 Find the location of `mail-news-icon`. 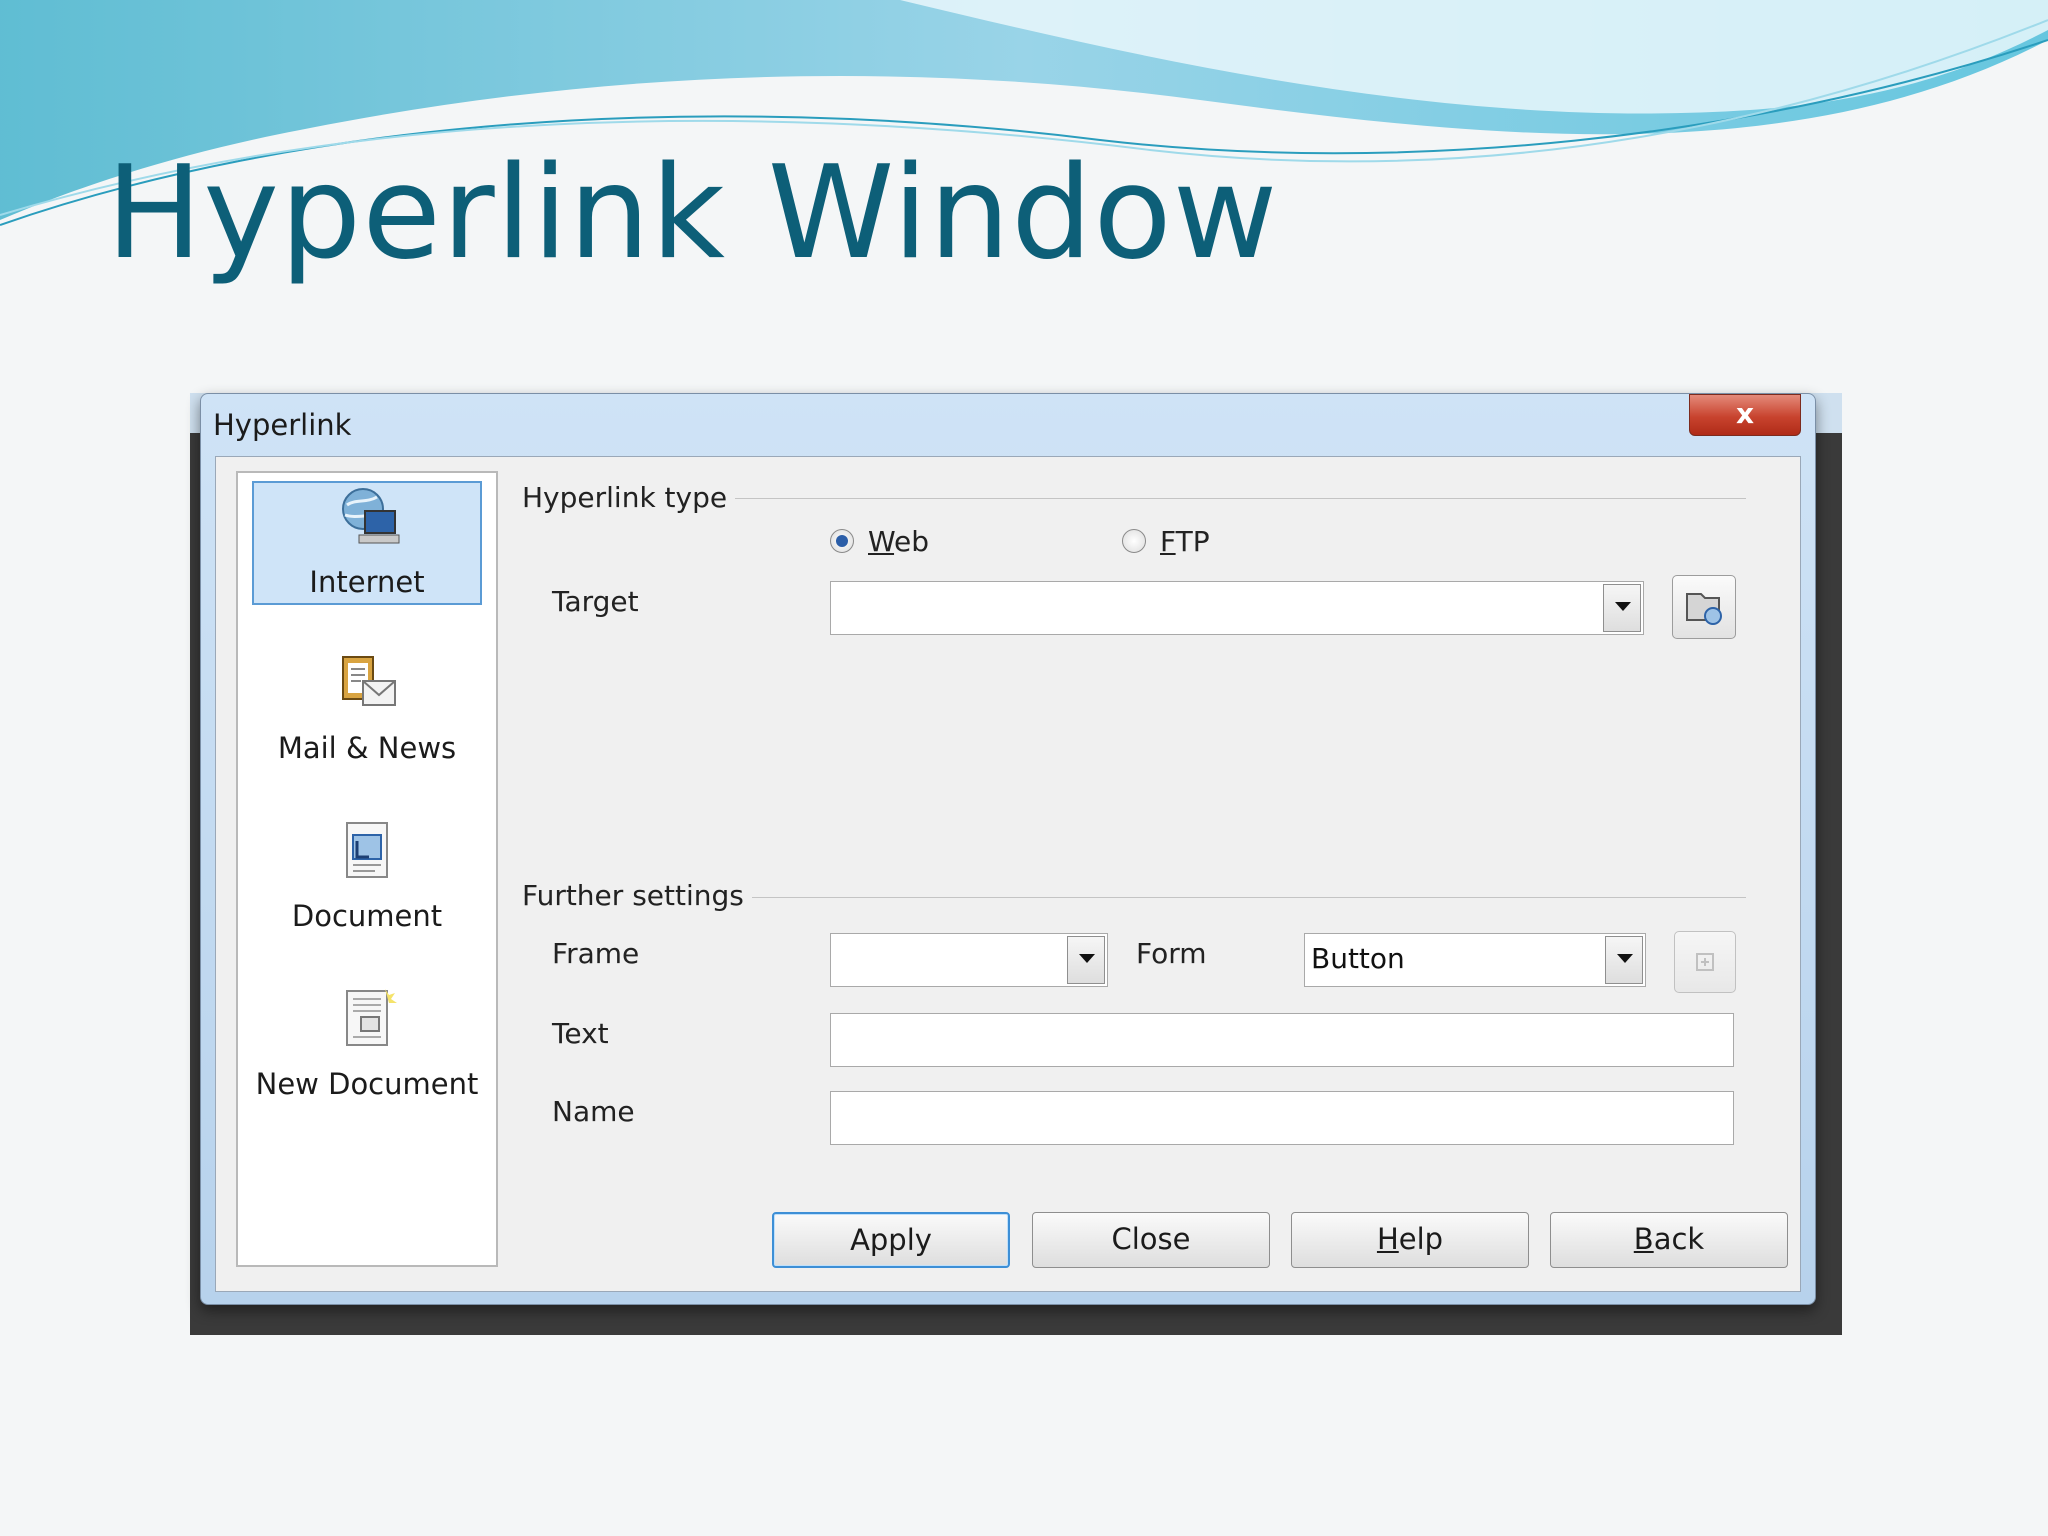

mail-news-icon is located at coordinates (369, 681).